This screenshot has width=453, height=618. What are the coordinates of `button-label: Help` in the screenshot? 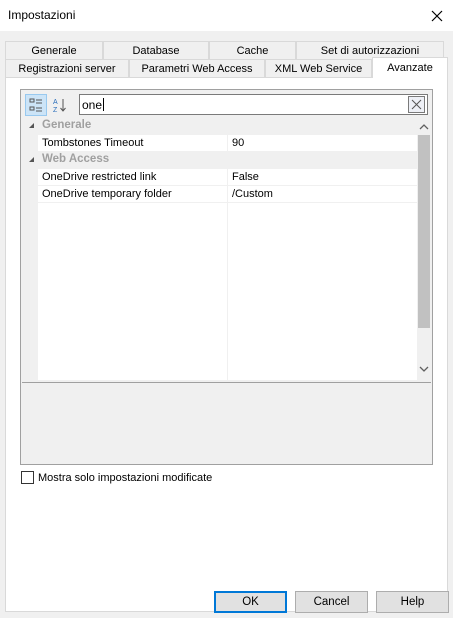 It's located at (412, 602).